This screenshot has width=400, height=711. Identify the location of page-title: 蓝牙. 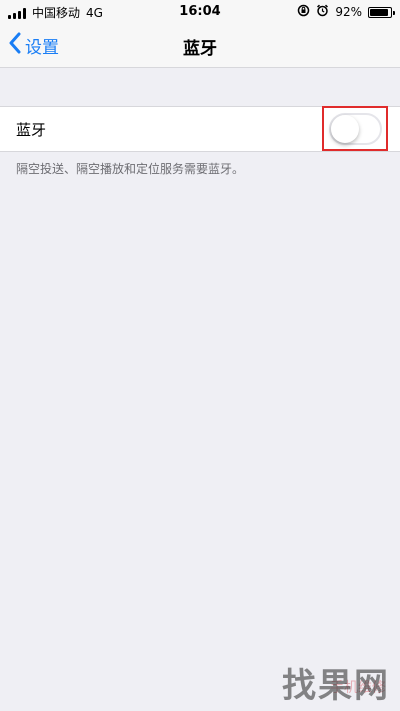
(200, 49).